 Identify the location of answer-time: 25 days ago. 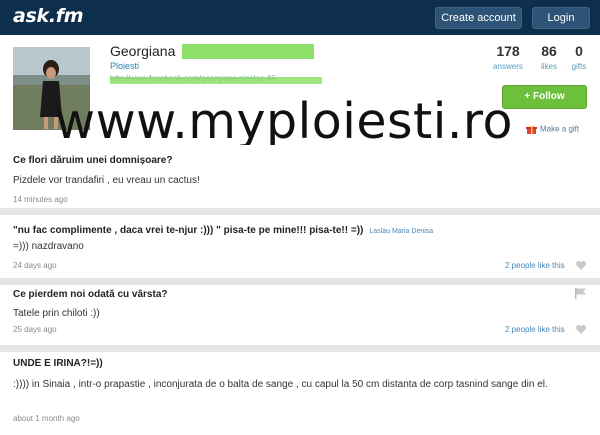
(35, 329).